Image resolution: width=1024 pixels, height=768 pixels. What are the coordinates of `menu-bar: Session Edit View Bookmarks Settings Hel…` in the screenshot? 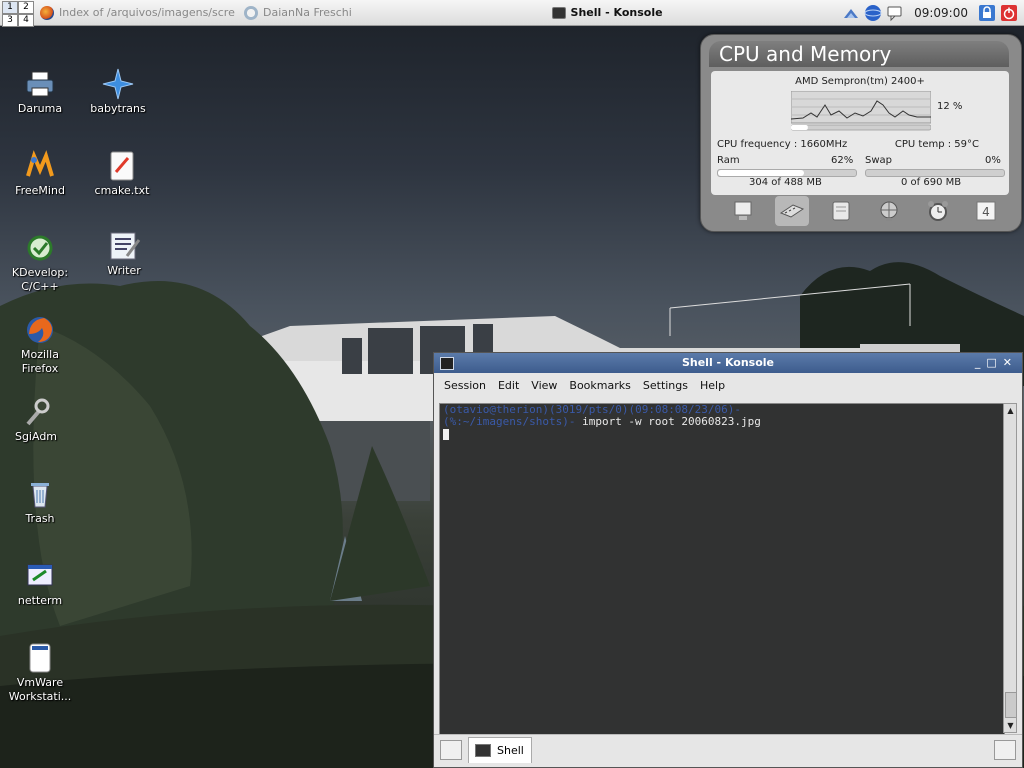 It's located at (728, 385).